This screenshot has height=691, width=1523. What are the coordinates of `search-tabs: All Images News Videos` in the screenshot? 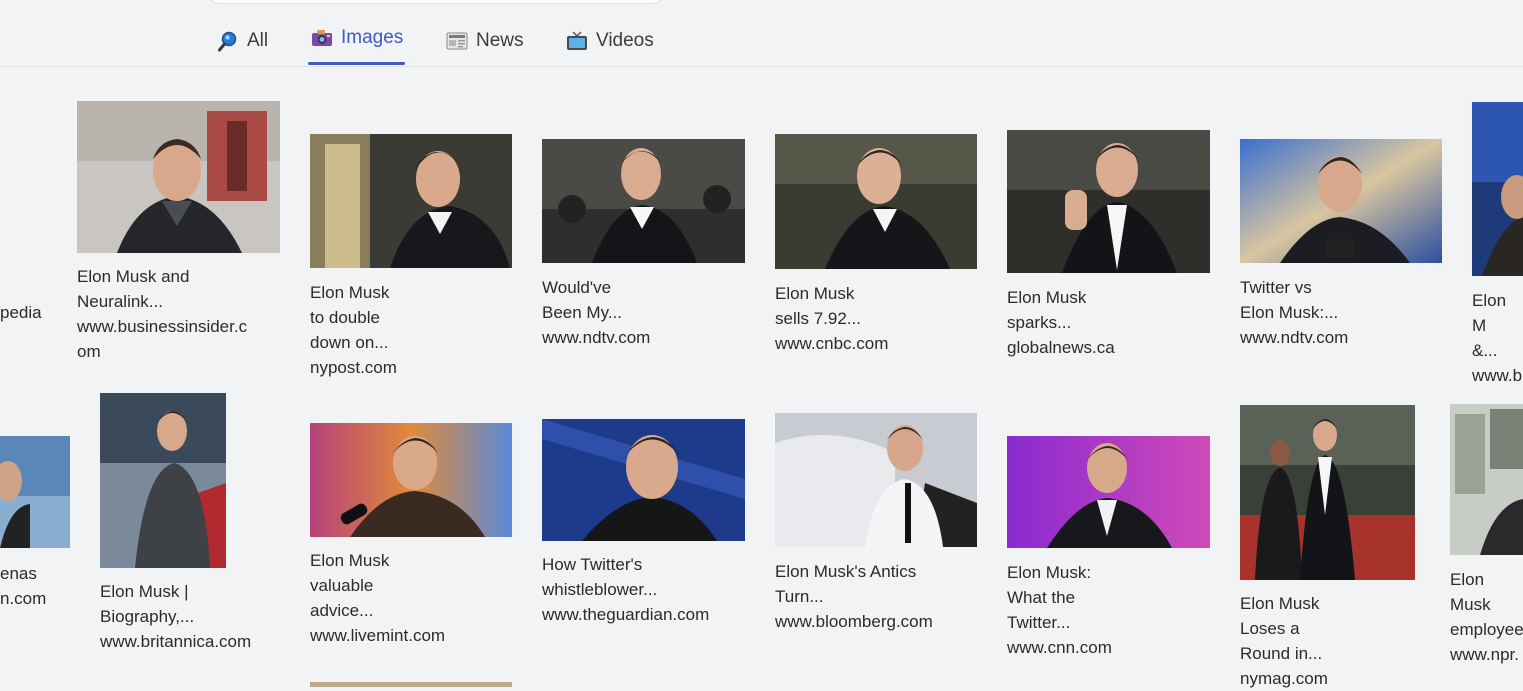 It's located at (761, 33).